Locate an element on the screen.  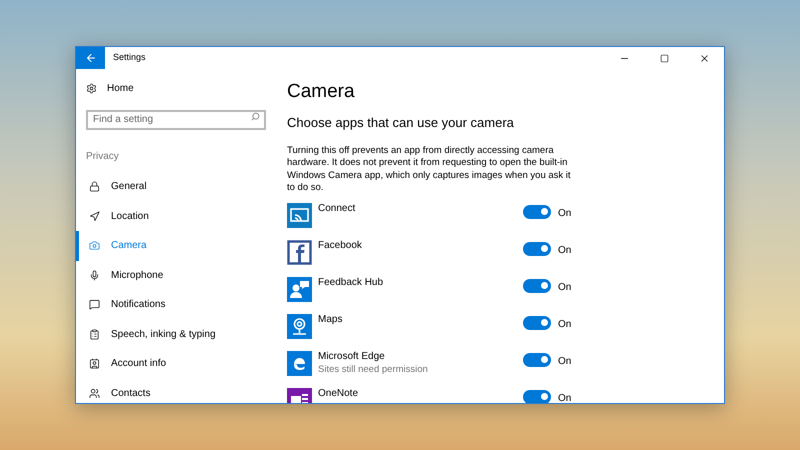
microphone-icon is located at coordinates (94, 275).